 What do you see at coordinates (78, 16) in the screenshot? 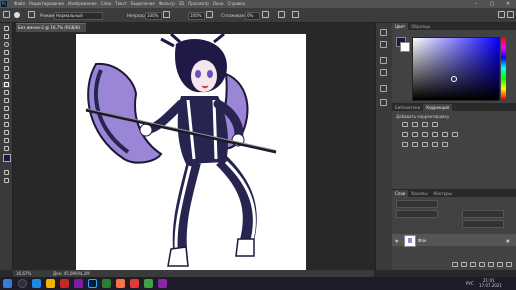
I see `mode-select: Нормальный` at bounding box center [78, 16].